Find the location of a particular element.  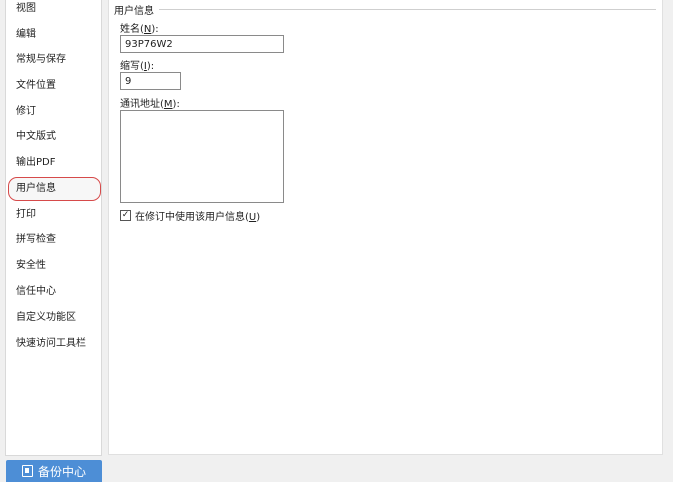

sidebar-item-spell-check: 拼写检查 is located at coordinates (54, 240).